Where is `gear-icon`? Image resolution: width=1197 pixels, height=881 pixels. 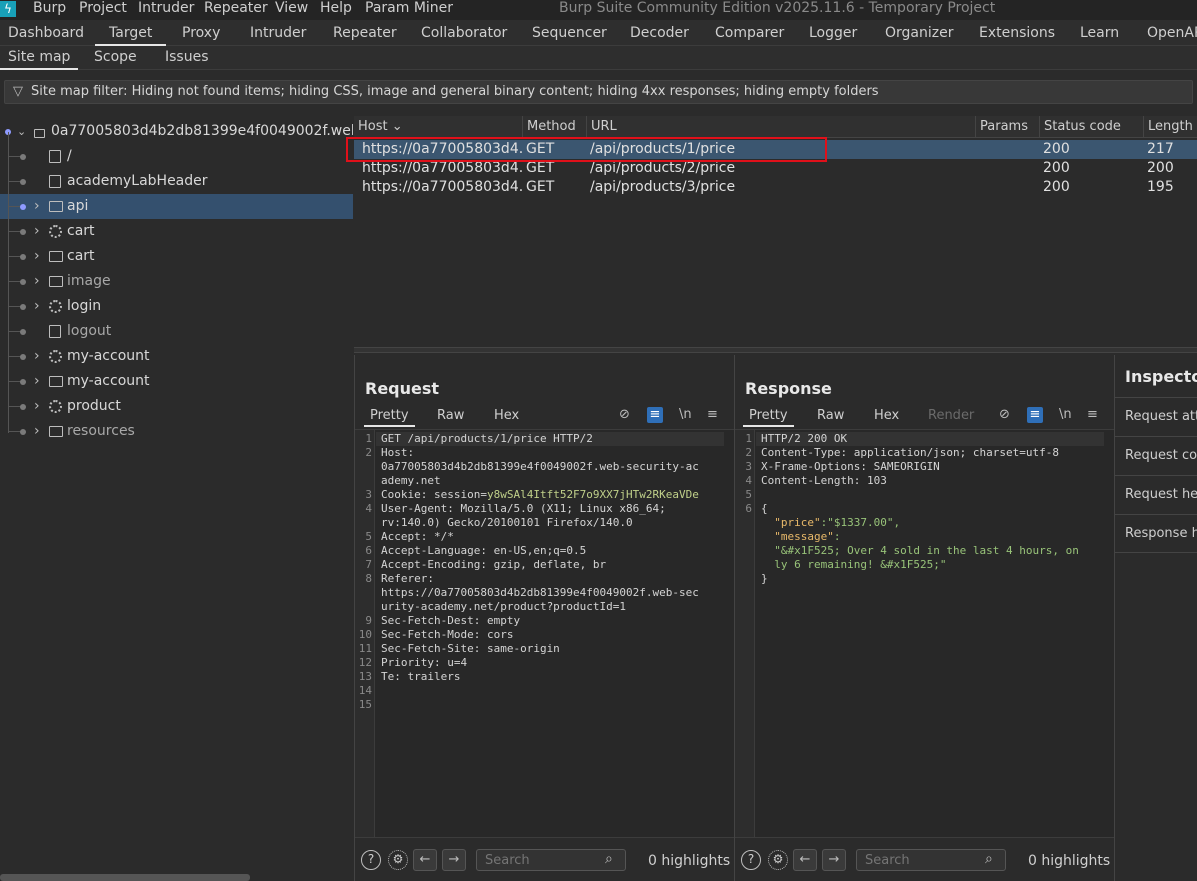 gear-icon is located at coordinates (55, 406).